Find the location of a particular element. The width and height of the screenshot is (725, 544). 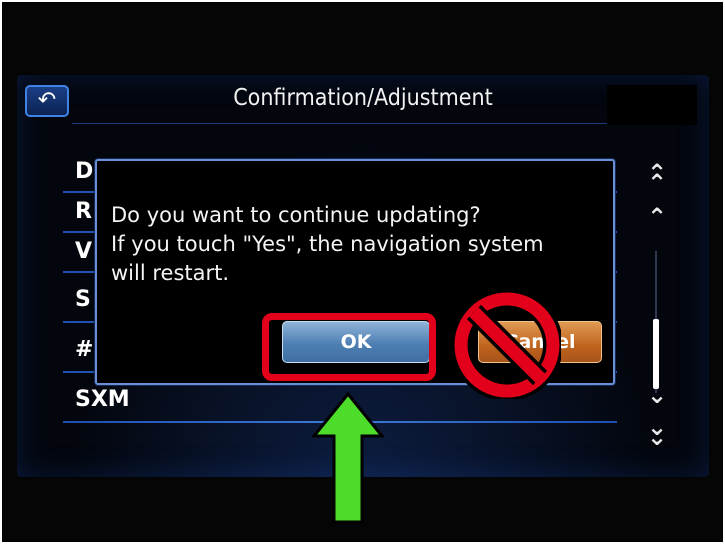

prohibited-icon is located at coordinates (507, 345).